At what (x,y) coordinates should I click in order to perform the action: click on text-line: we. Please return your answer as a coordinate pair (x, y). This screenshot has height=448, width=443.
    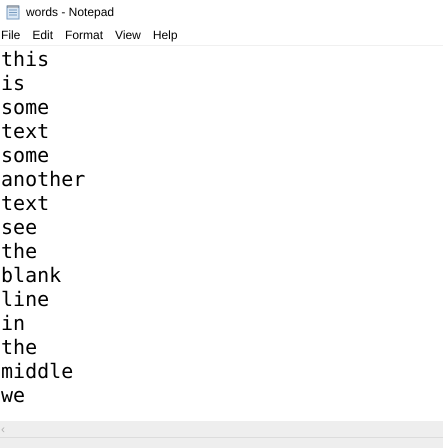
    Looking at the image, I should click on (13, 395).